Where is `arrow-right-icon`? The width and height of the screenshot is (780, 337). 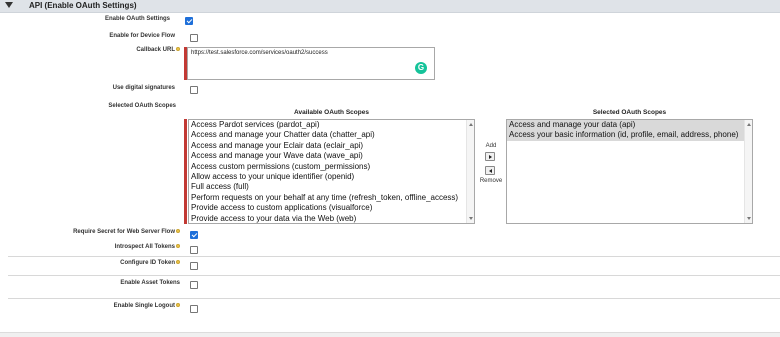 arrow-right-icon is located at coordinates (490, 157).